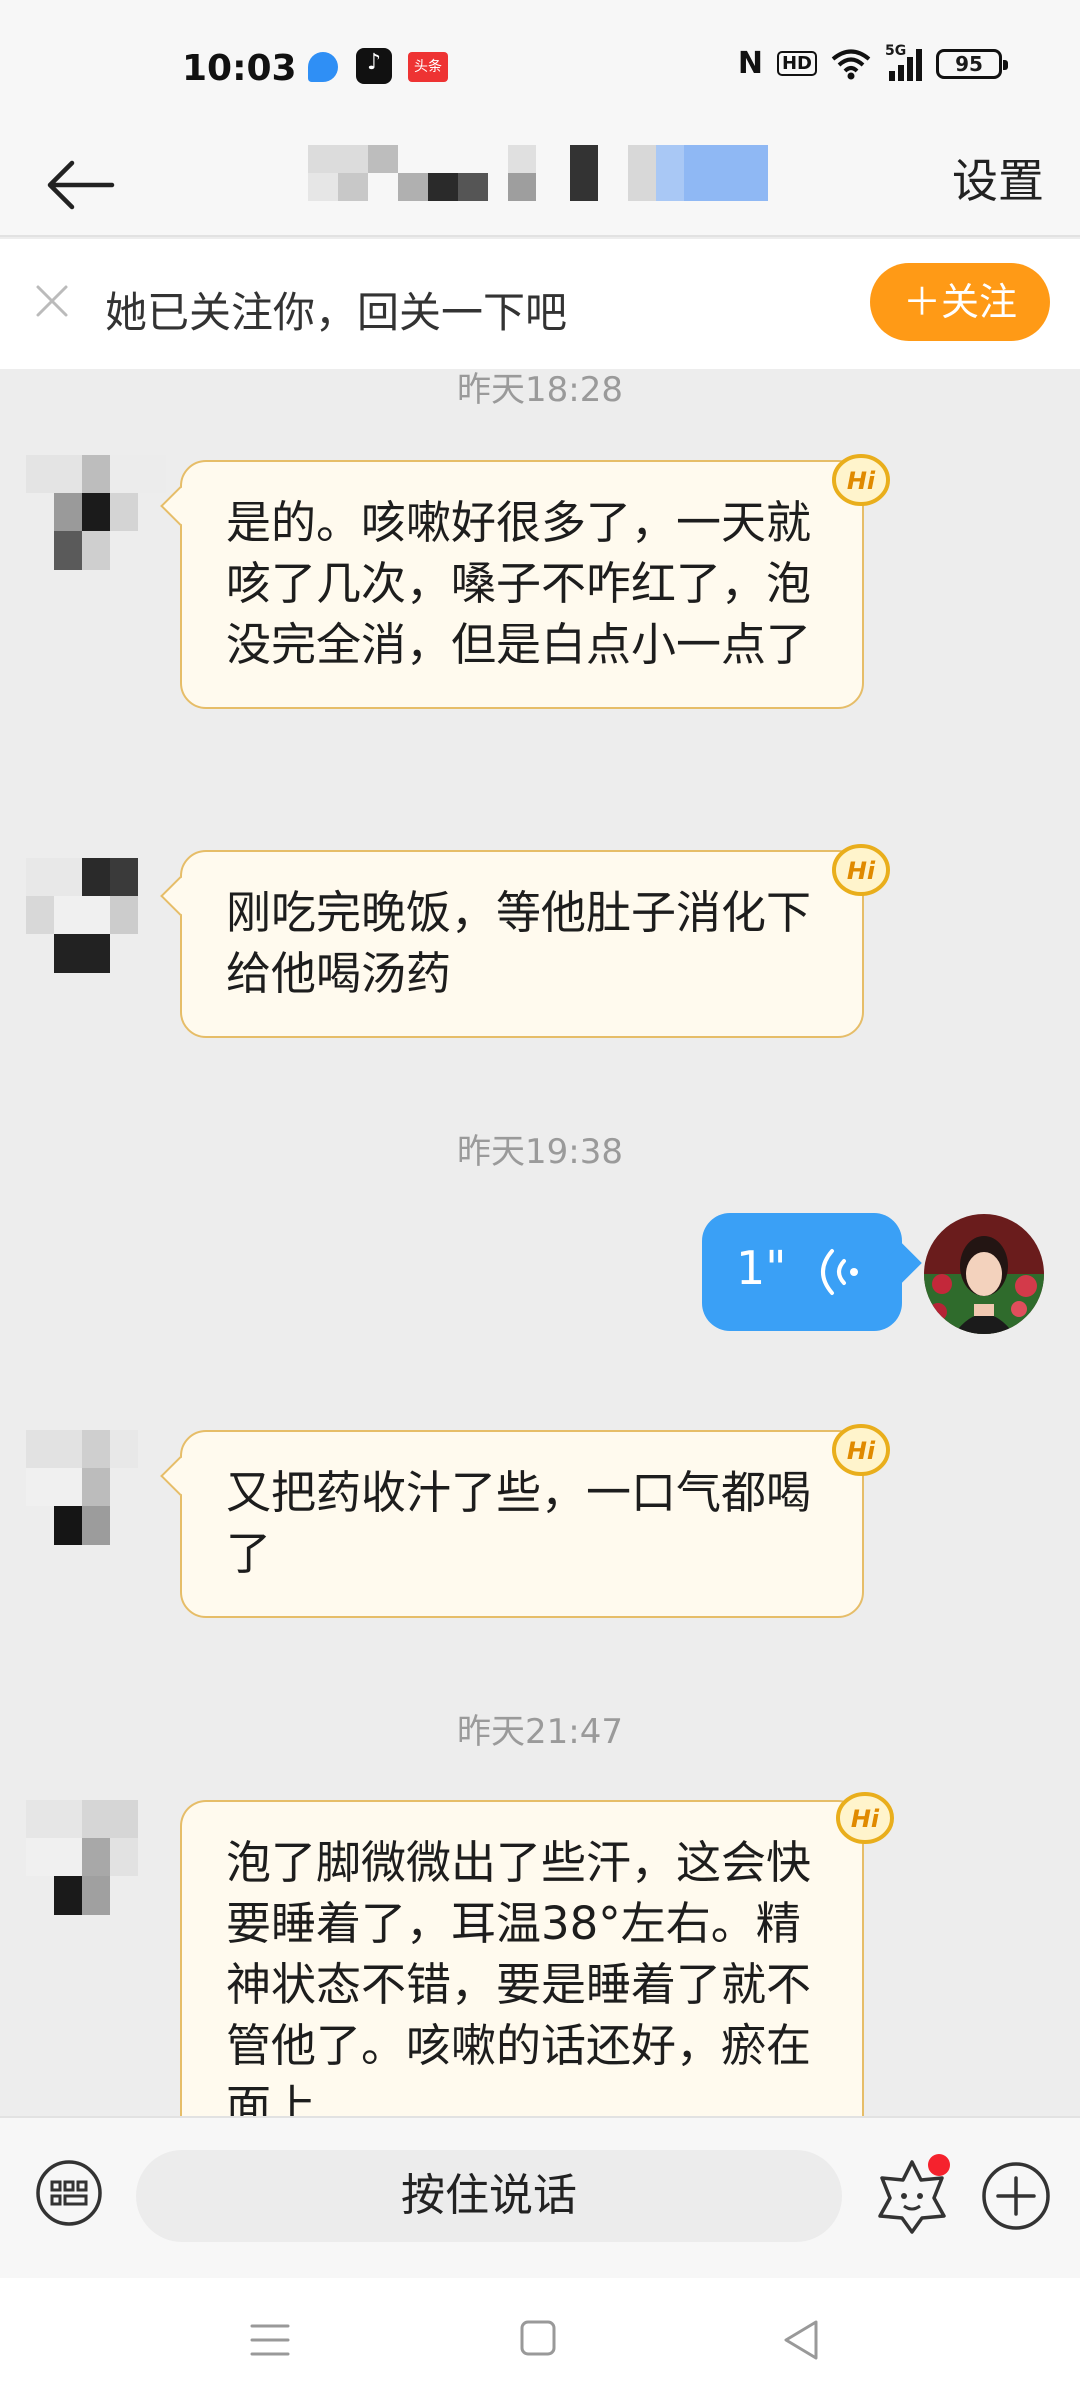  I want to click on message-text: 刚吃完晚饭，等他肚子消化下给他喝汤药, so click(519, 943).